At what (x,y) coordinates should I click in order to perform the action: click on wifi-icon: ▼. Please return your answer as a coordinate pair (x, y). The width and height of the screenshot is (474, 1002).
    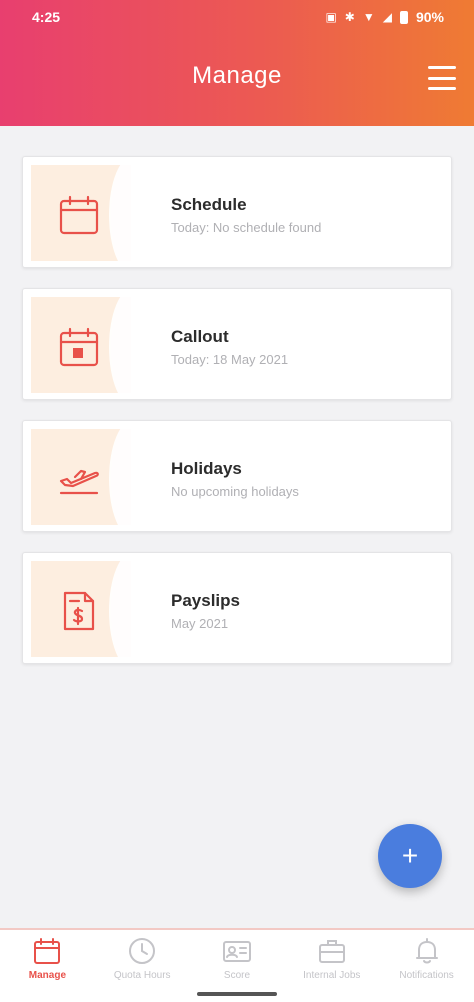
    Looking at the image, I should click on (368, 17).